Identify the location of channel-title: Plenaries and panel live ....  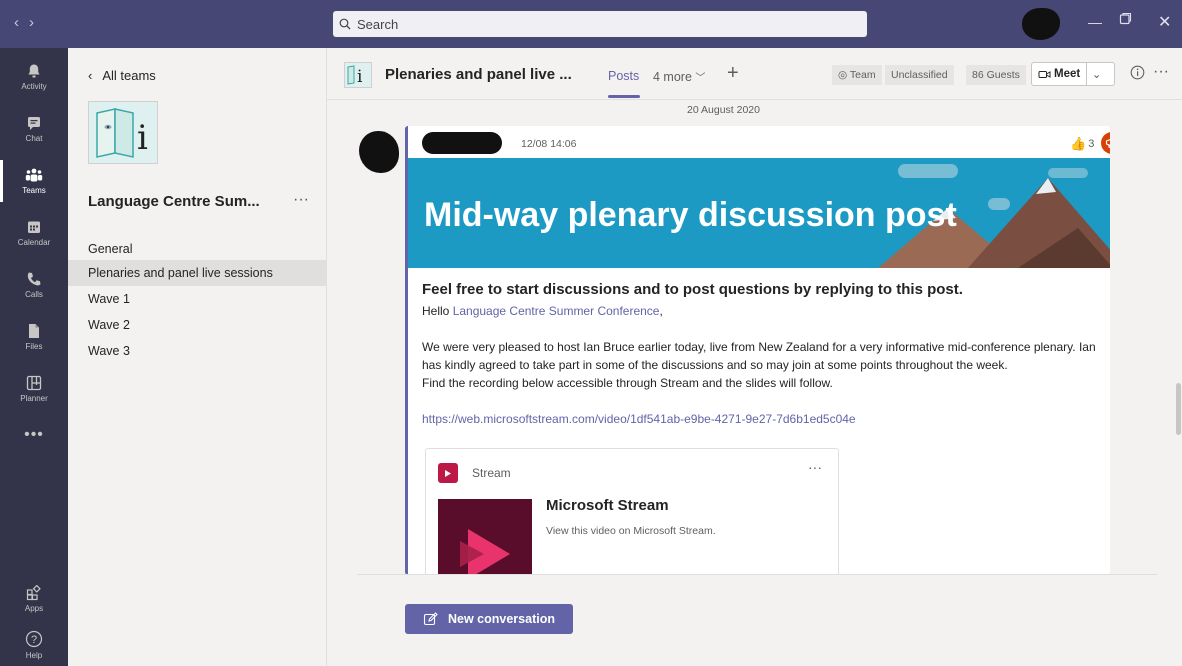
(478, 74).